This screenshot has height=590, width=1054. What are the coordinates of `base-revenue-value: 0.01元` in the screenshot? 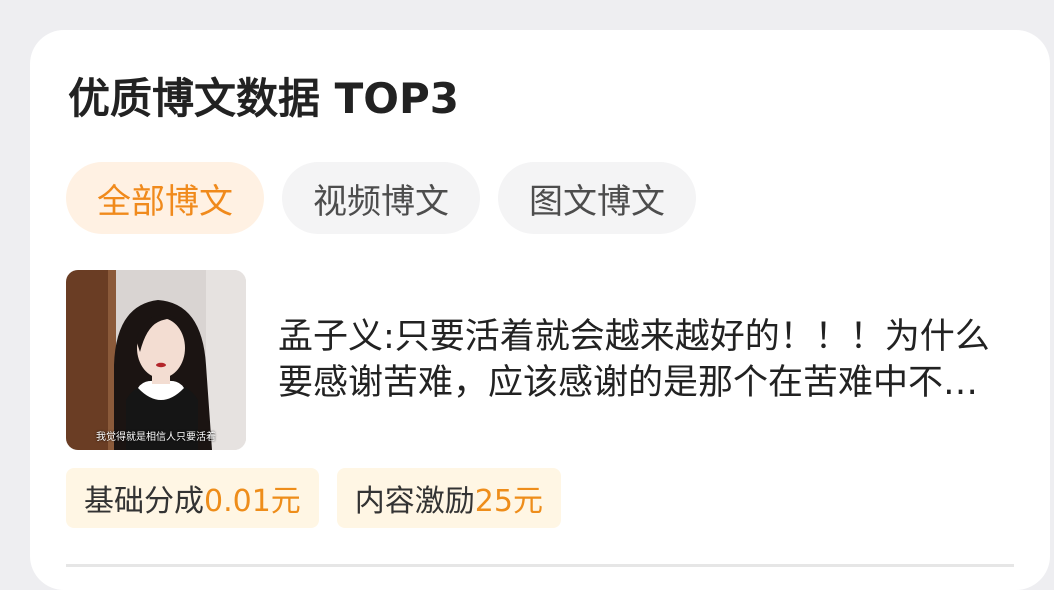 It's located at (252, 501).